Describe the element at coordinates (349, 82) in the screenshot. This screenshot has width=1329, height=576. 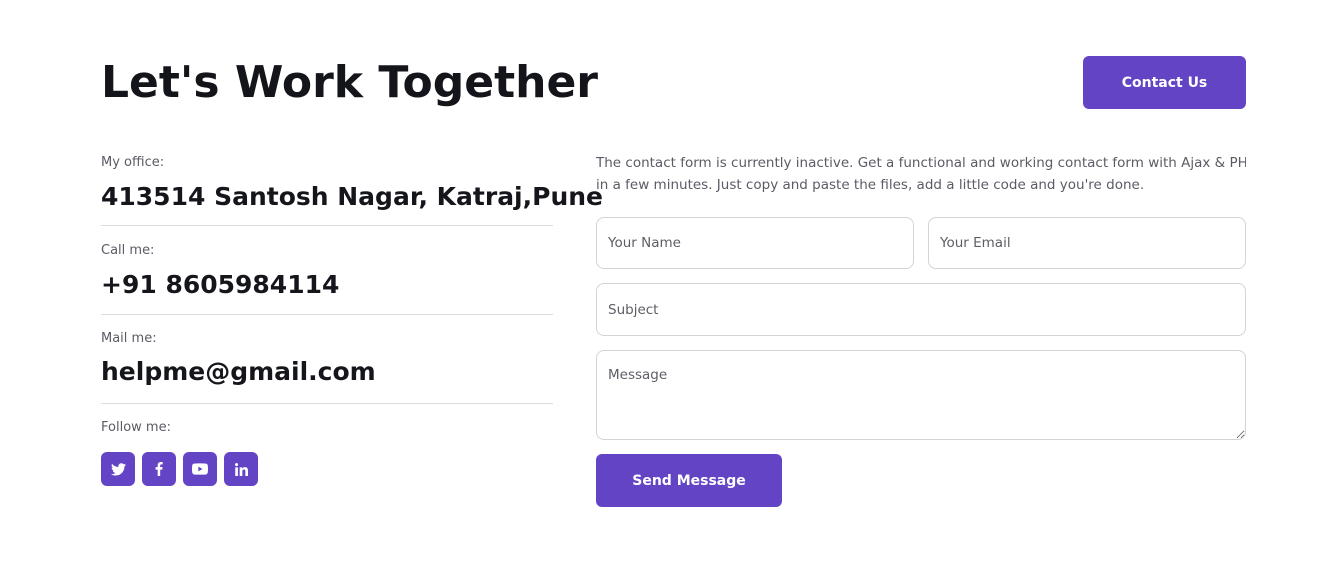
I see `page-title: Let's Work Together` at that location.